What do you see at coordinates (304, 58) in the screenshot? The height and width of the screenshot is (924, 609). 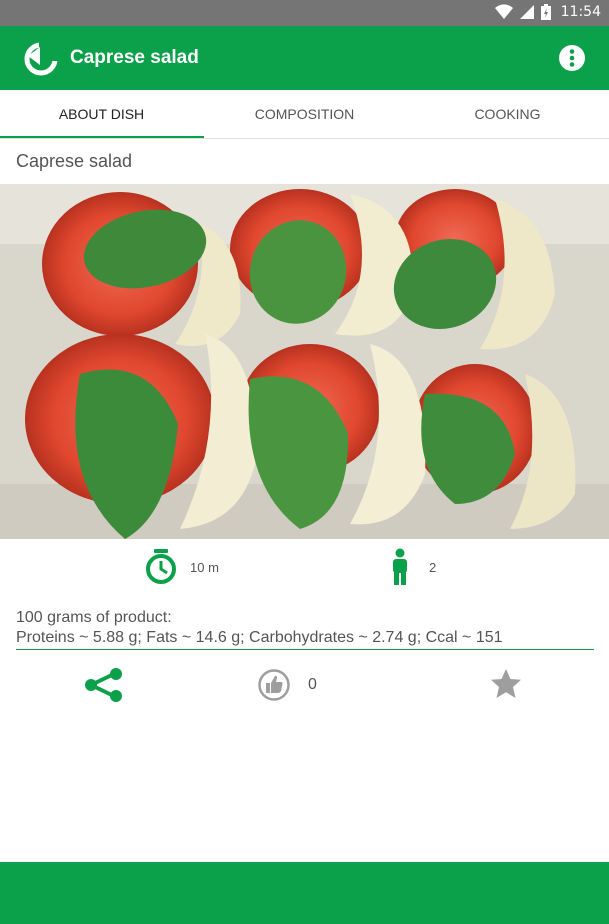 I see `app-bar: Caprese salad` at bounding box center [304, 58].